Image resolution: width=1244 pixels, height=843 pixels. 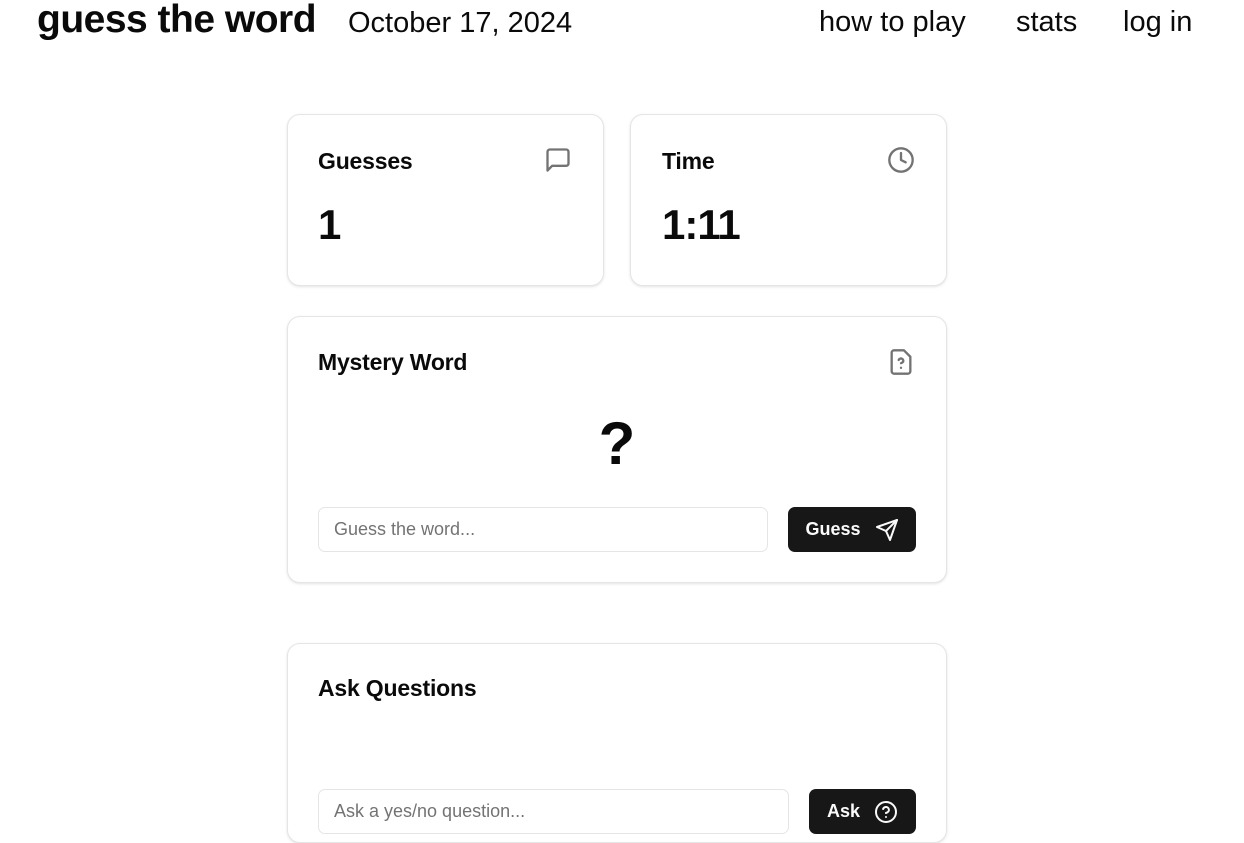 What do you see at coordinates (558, 160) in the screenshot?
I see `message-square-icon` at bounding box center [558, 160].